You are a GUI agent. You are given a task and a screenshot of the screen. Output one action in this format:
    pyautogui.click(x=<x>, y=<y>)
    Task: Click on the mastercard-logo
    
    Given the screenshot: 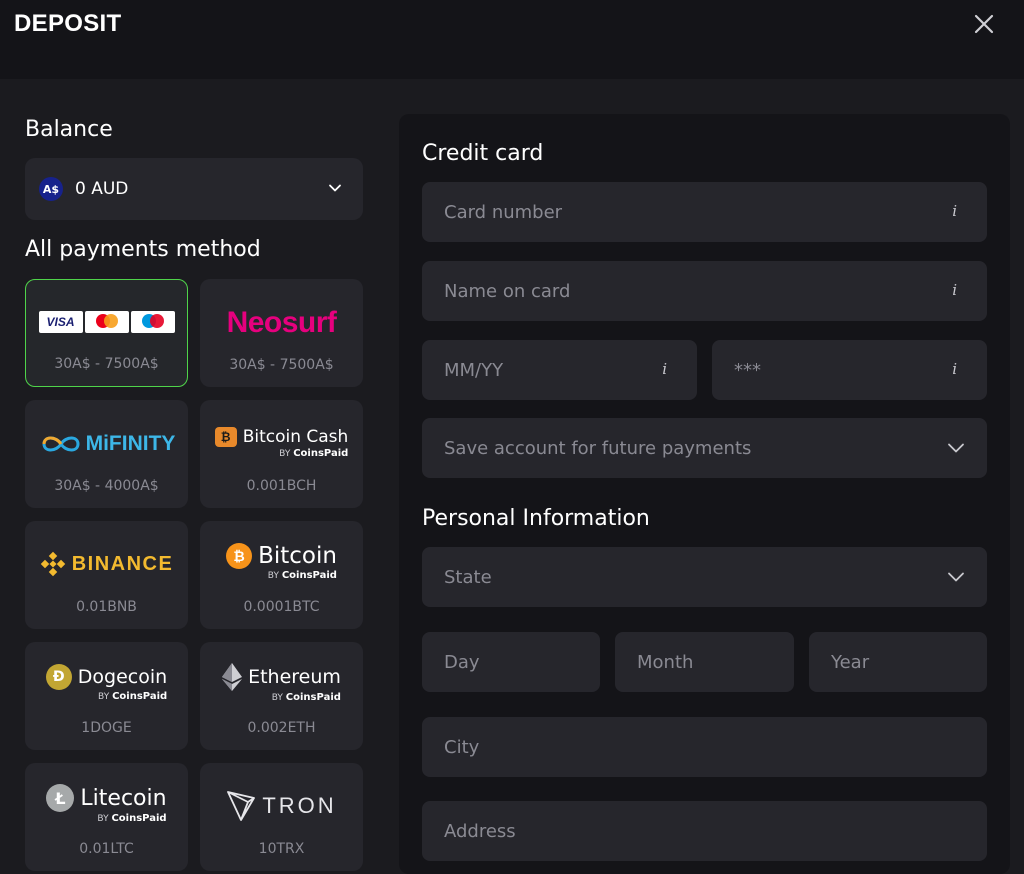 What is the action you would take?
    pyautogui.click(x=106, y=322)
    